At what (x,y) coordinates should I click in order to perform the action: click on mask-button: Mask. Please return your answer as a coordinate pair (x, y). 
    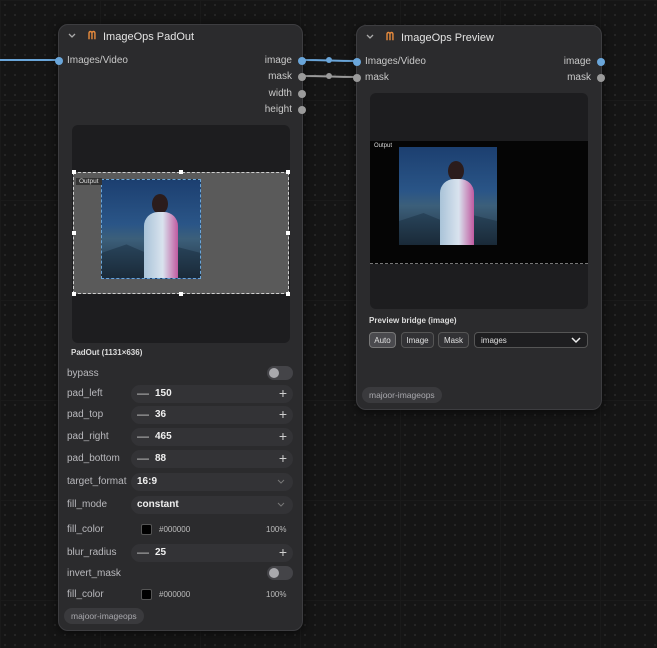
    Looking at the image, I should click on (453, 340).